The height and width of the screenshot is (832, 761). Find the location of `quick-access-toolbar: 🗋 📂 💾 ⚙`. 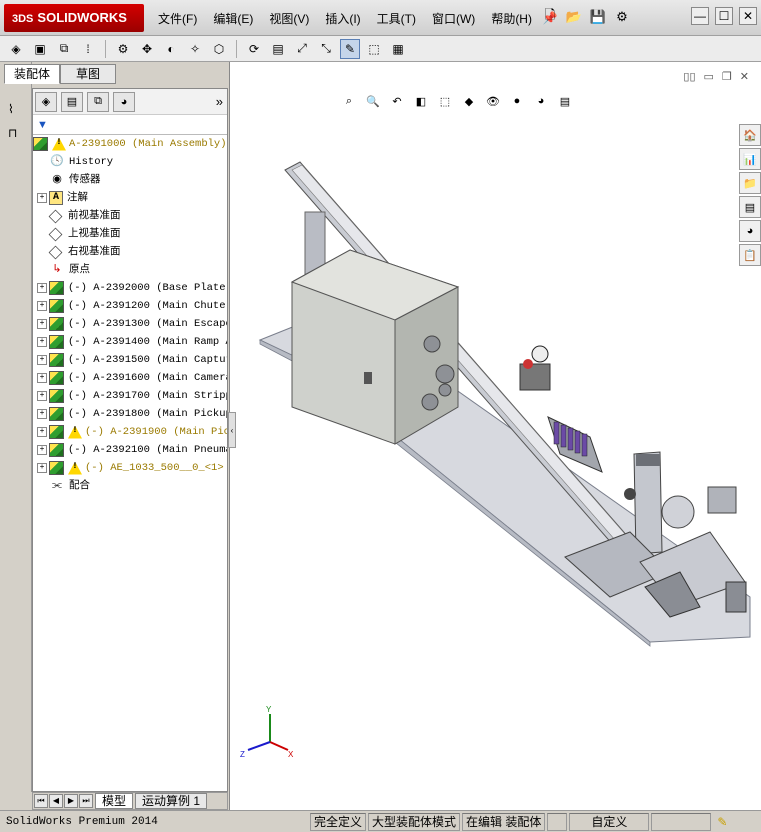

quick-access-toolbar: 🗋 📂 💾 ⚙ is located at coordinates (586, 17).